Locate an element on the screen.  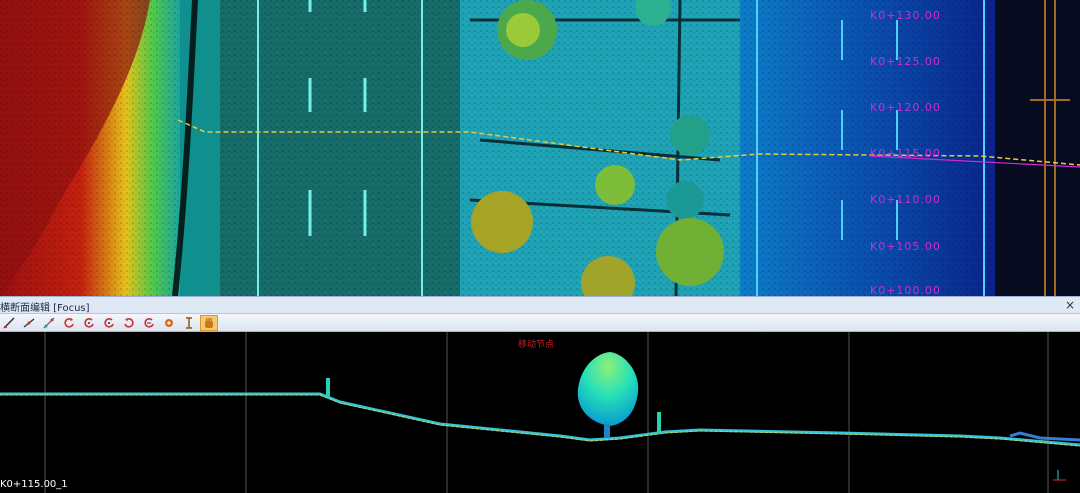
rotate-button is located at coordinates (69, 323).